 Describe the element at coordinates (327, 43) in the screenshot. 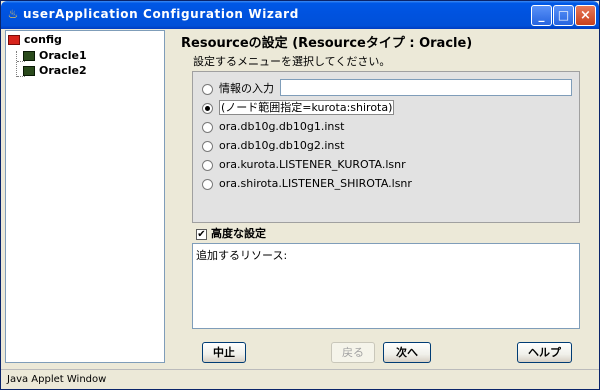

I see `page-title: Resourceの設定 (Resourceタイプ : Oracle)` at that location.